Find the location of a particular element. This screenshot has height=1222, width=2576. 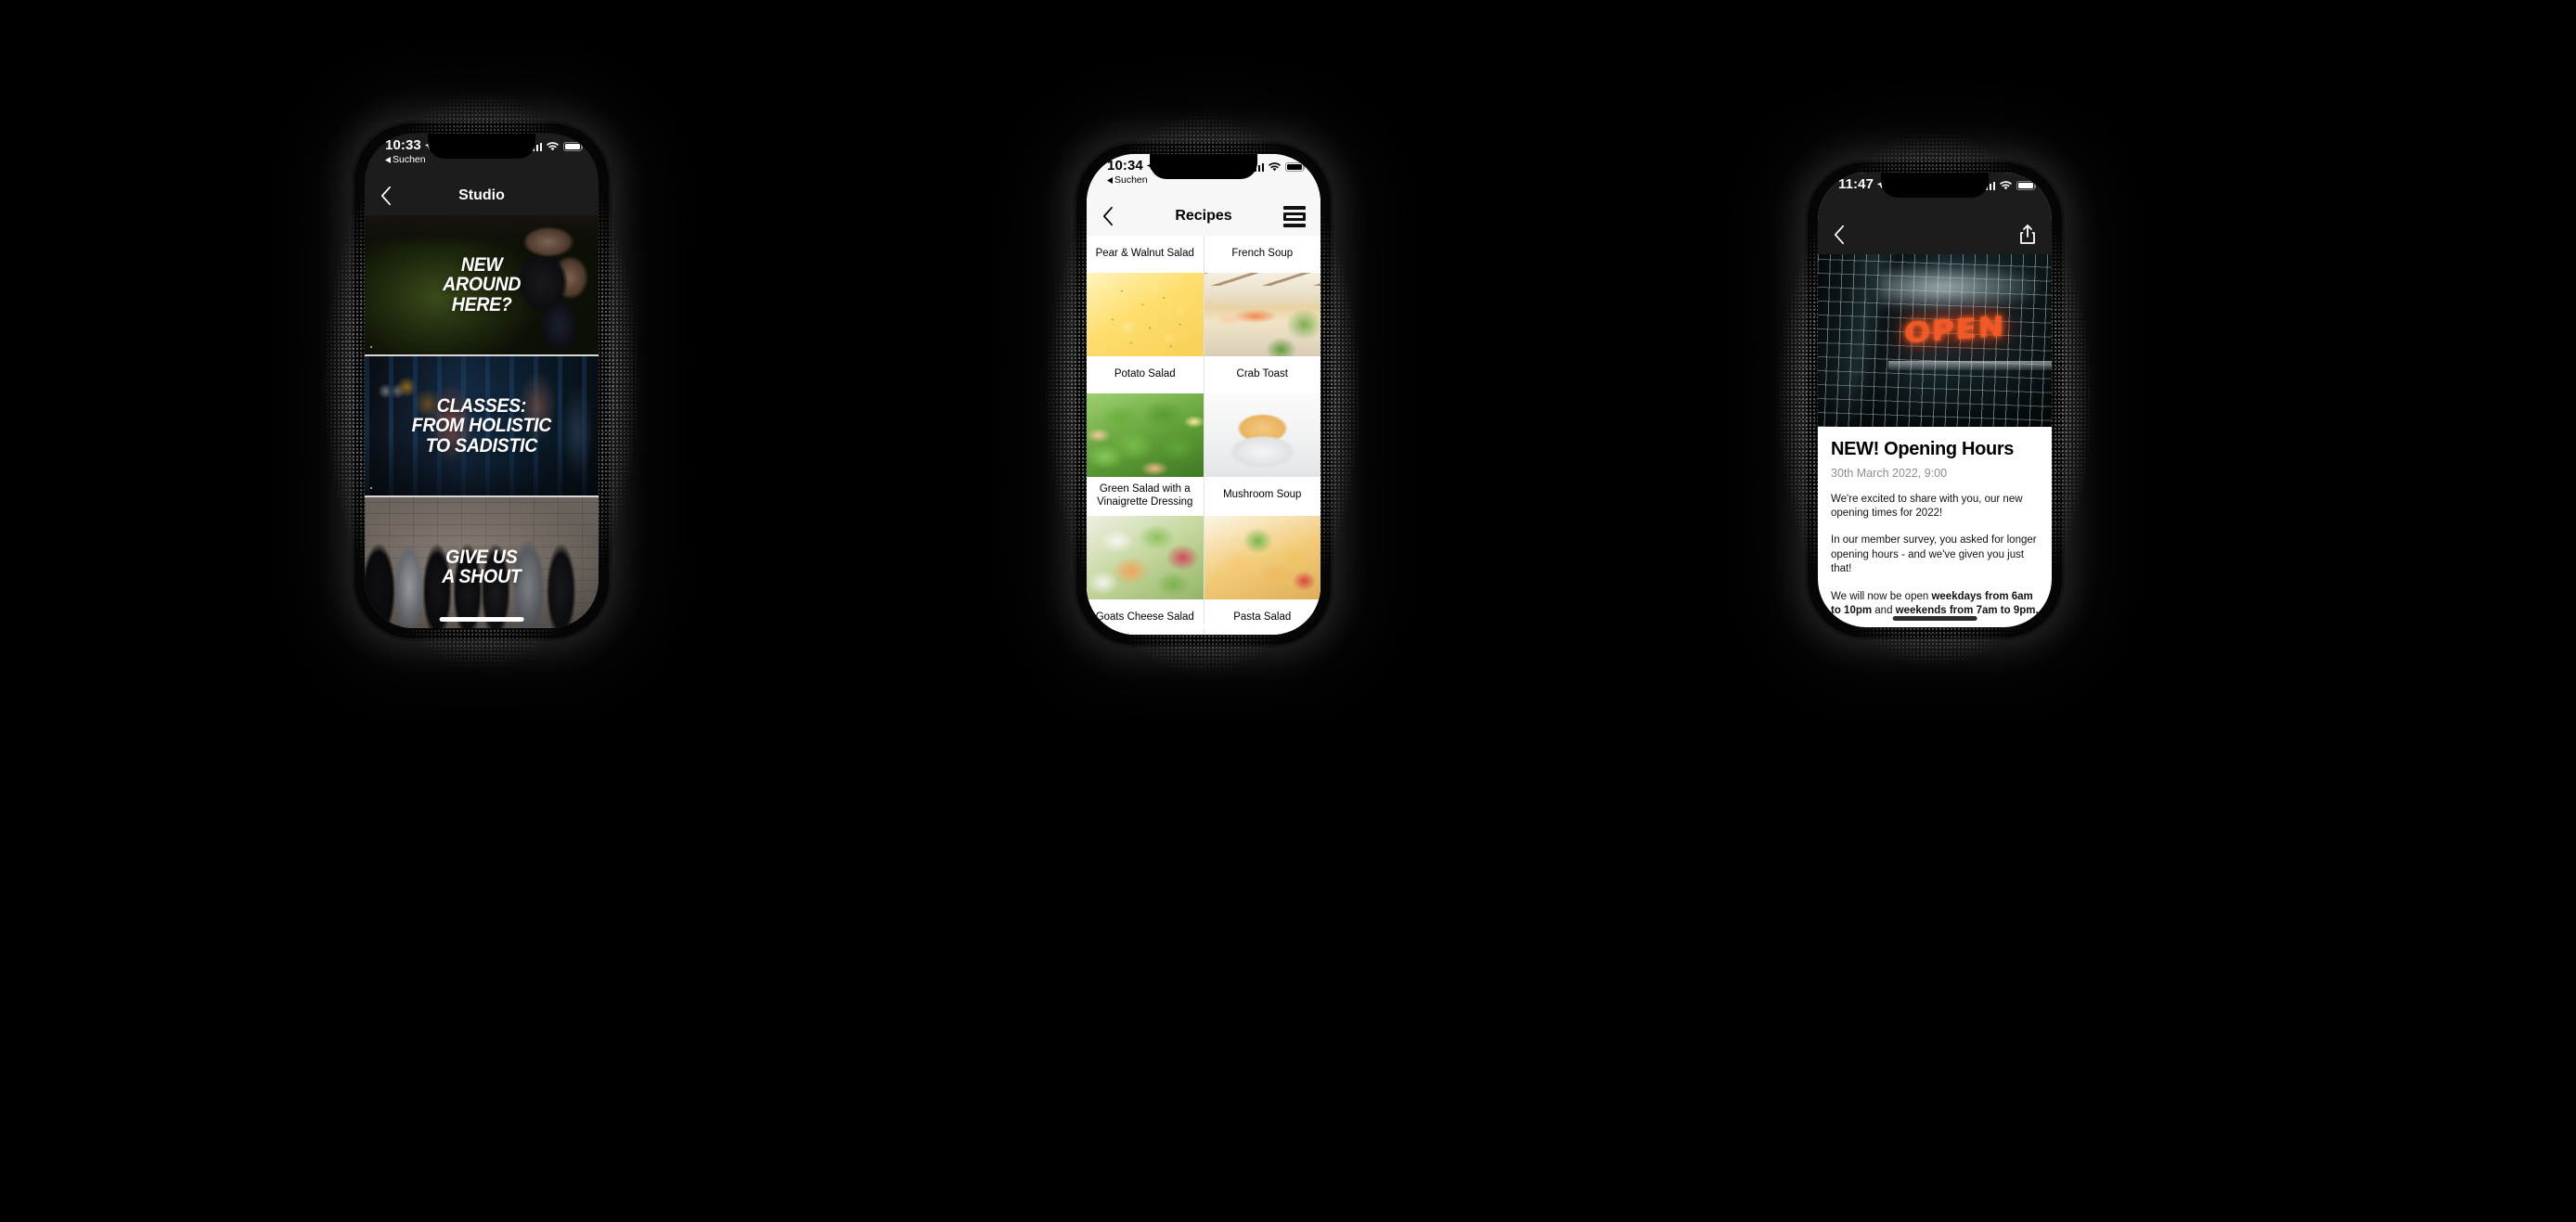

promo-line: A SHOUT is located at coordinates (482, 576).